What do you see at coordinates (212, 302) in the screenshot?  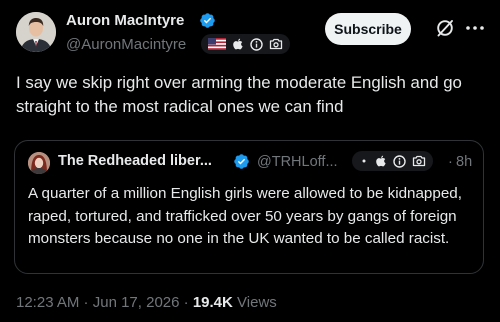 I see `views-count: 19.4K` at bounding box center [212, 302].